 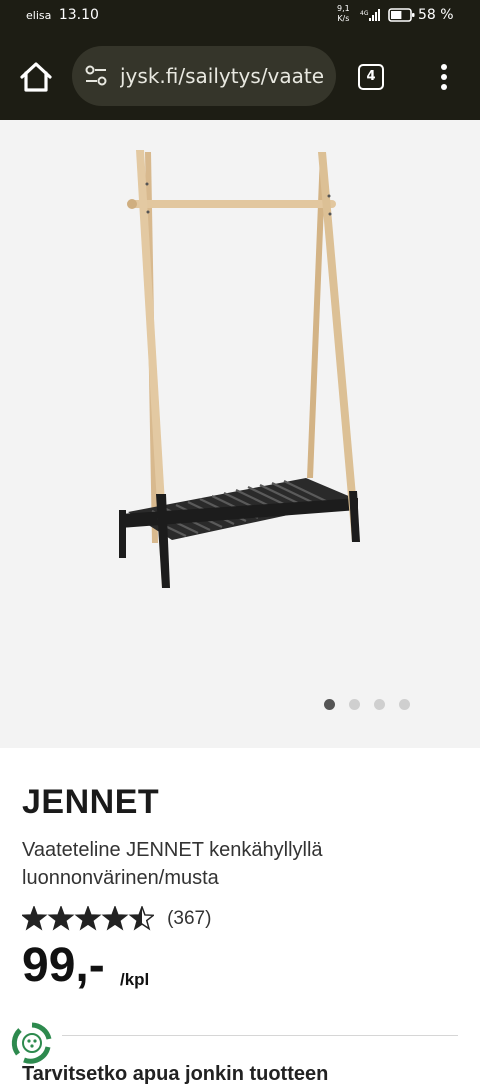 What do you see at coordinates (32, 1043) in the screenshot?
I see `recycle-icon` at bounding box center [32, 1043].